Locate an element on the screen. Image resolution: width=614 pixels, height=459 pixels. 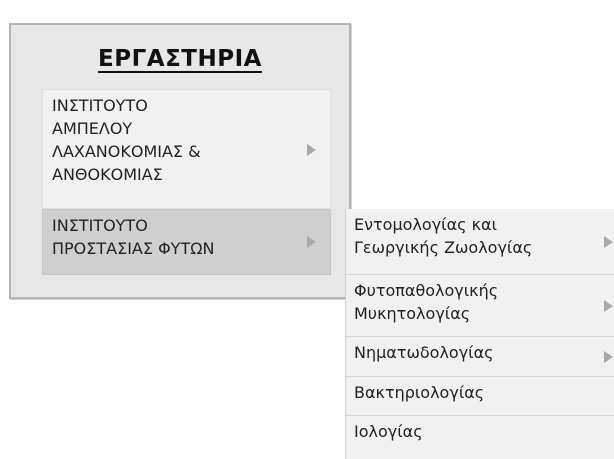
submenu-item-label: Βακτηριολογίας is located at coordinates (419, 392).